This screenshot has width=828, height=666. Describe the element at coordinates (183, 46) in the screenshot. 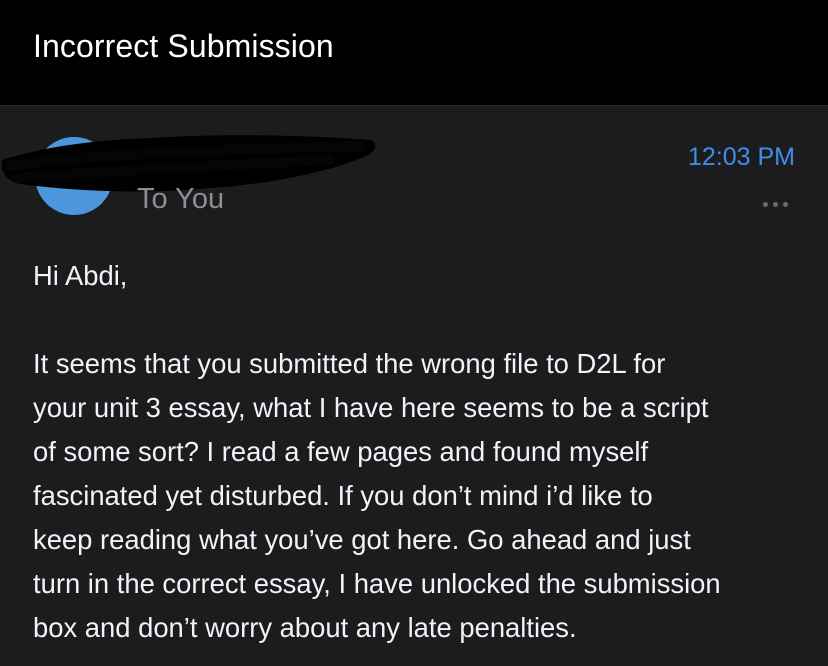

I see `email-subject: Incorrect Submission` at that location.